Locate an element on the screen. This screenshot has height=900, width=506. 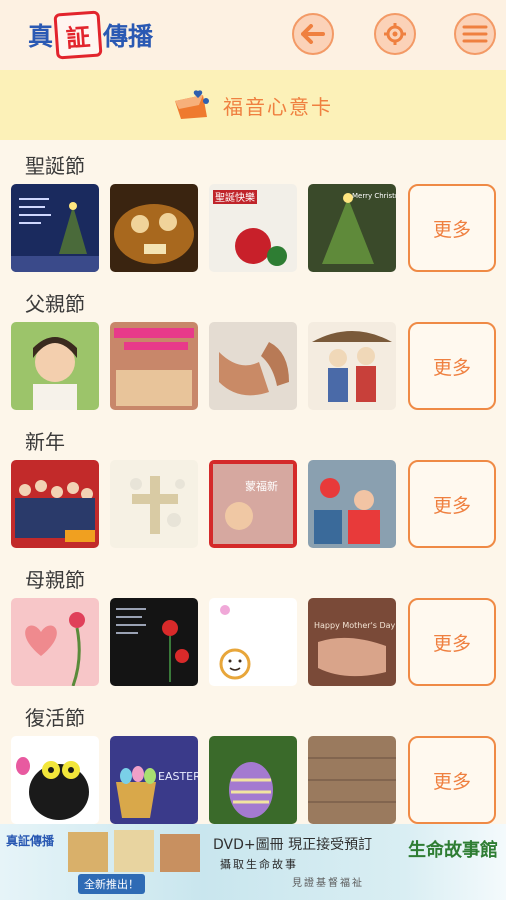
app-logo: 真 証 傳播 is located at coordinates (91, 35).